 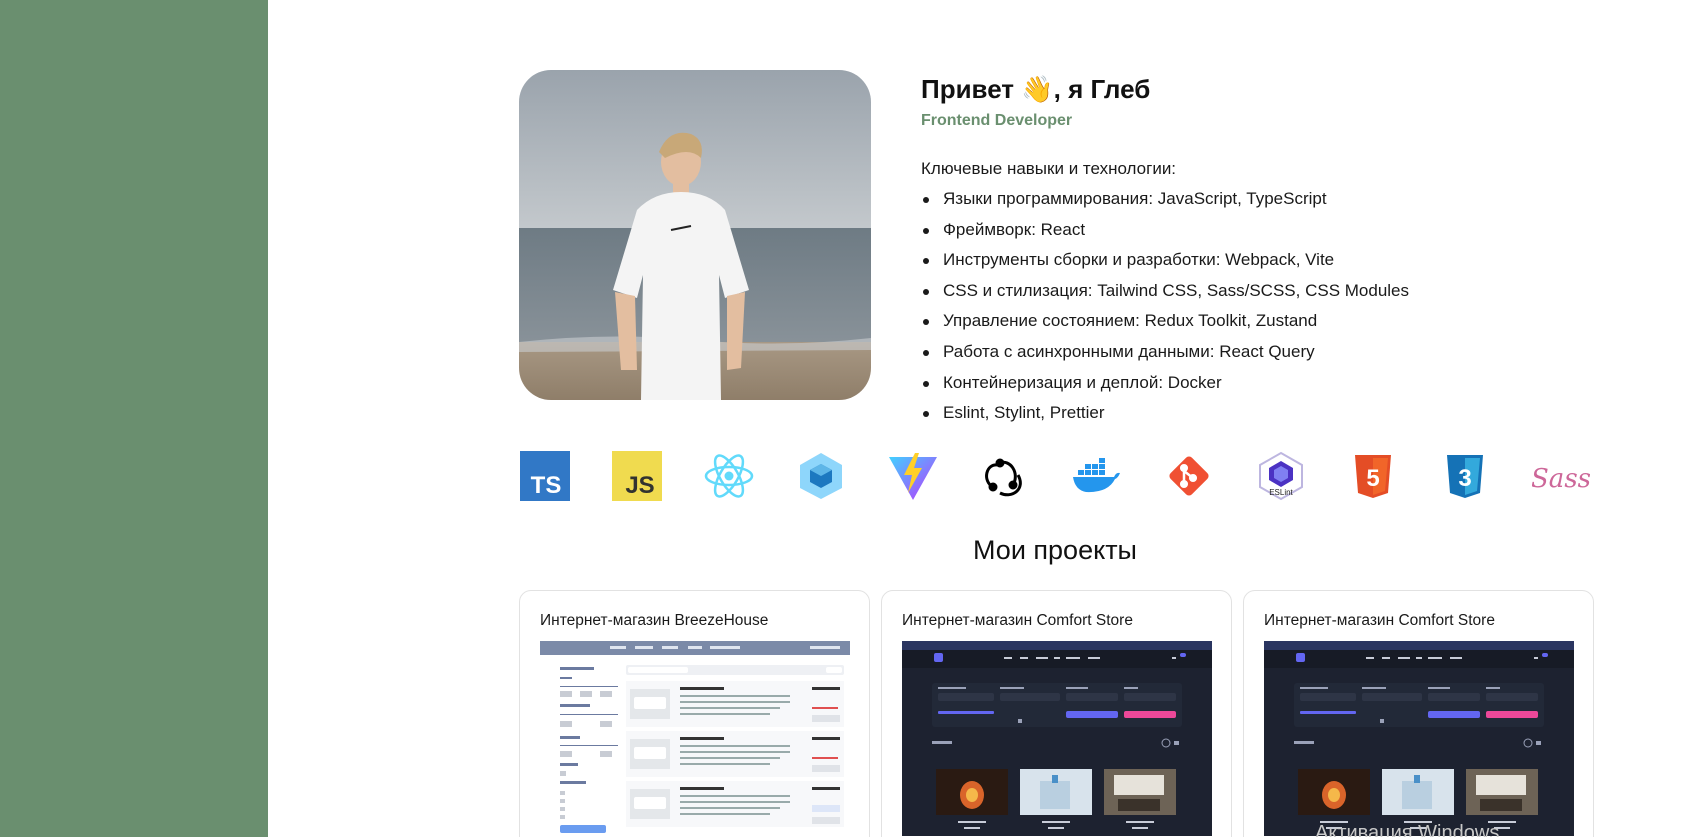 What do you see at coordinates (1241, 387) in the screenshot?
I see `skill-item: Контейнеризация и деплой: Docker` at bounding box center [1241, 387].